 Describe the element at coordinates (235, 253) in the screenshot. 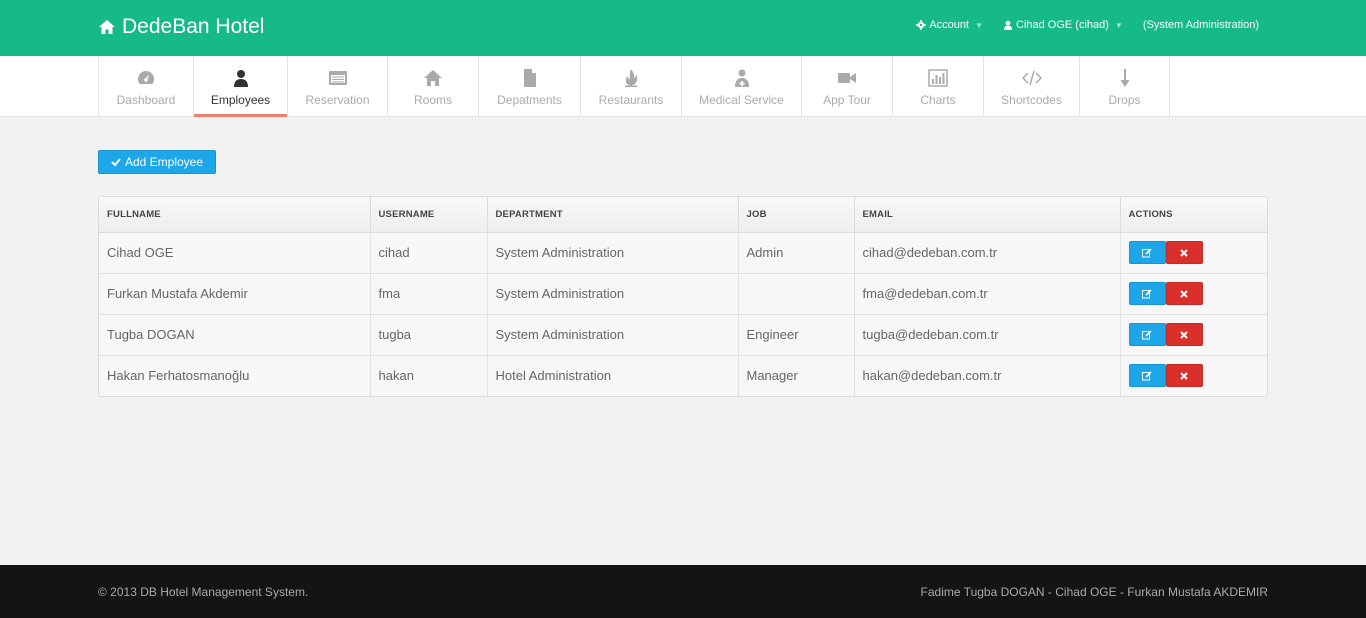

I see `cell-fullname: Cihad OGE` at that location.